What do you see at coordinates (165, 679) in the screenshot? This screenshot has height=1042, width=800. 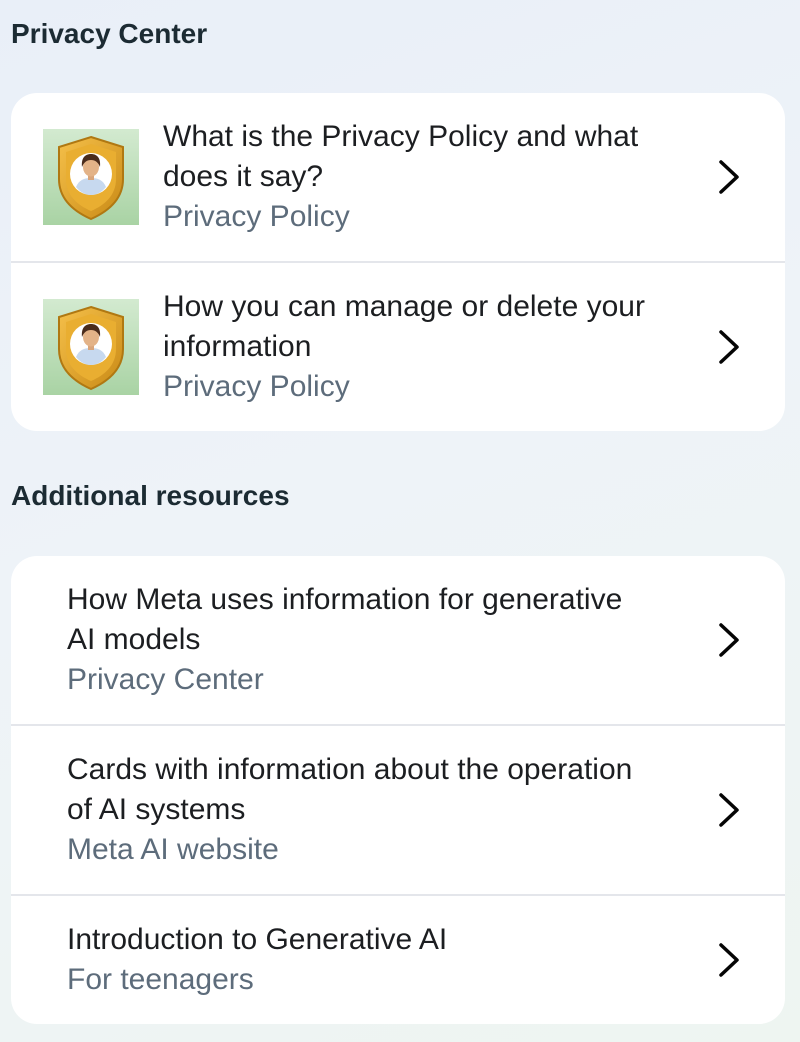 I see `list-item-subtitle: Privacy Center` at bounding box center [165, 679].